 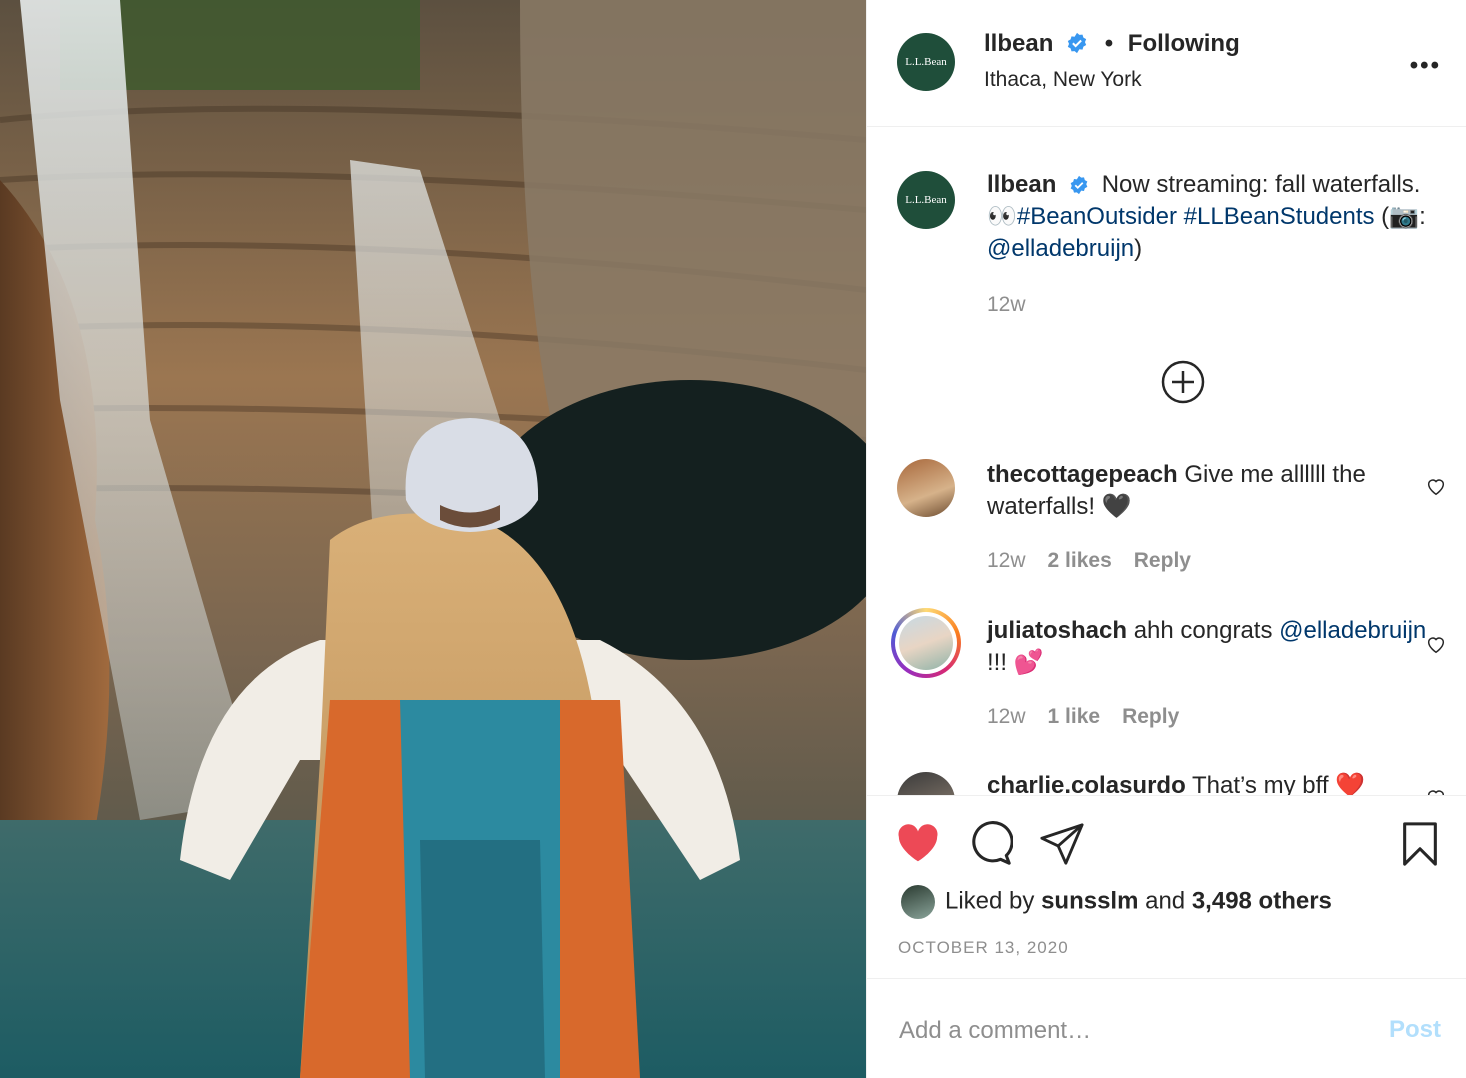 I want to click on post-location: Ithaca, New York, so click(x=1063, y=80).